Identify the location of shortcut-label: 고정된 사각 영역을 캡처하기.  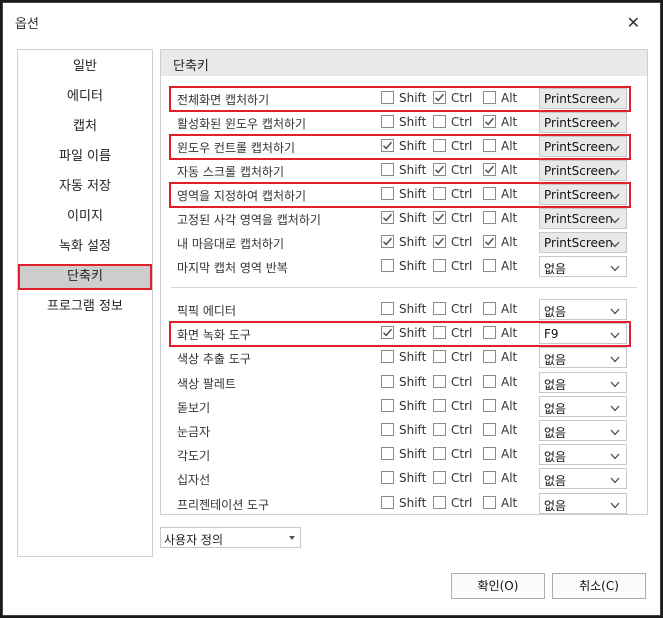
(249, 220).